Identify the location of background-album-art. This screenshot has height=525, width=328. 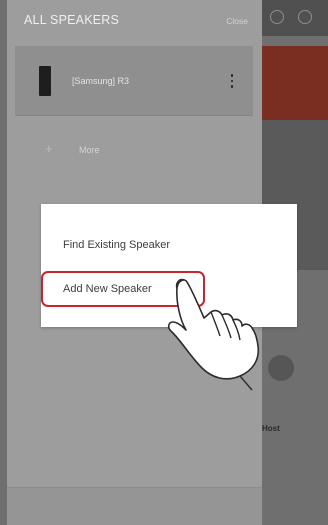
(295, 83).